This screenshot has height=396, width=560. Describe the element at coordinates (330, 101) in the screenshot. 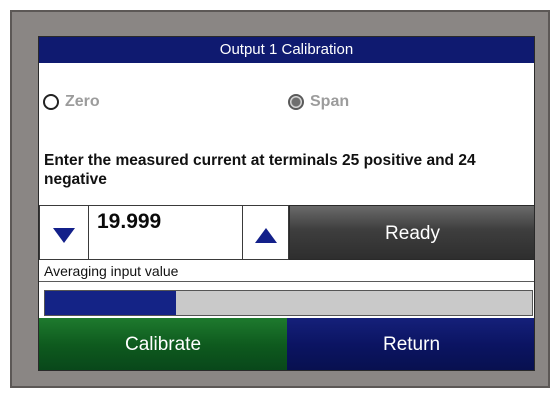

I see `radio-span-label: Span` at that location.